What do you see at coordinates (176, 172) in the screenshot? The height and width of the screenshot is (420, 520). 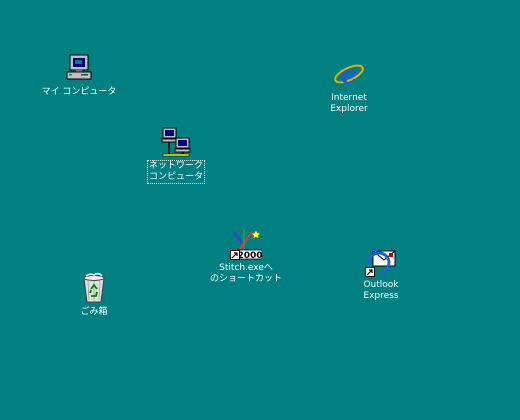 I see `icon-label: ネットワーク コンピュータ` at bounding box center [176, 172].